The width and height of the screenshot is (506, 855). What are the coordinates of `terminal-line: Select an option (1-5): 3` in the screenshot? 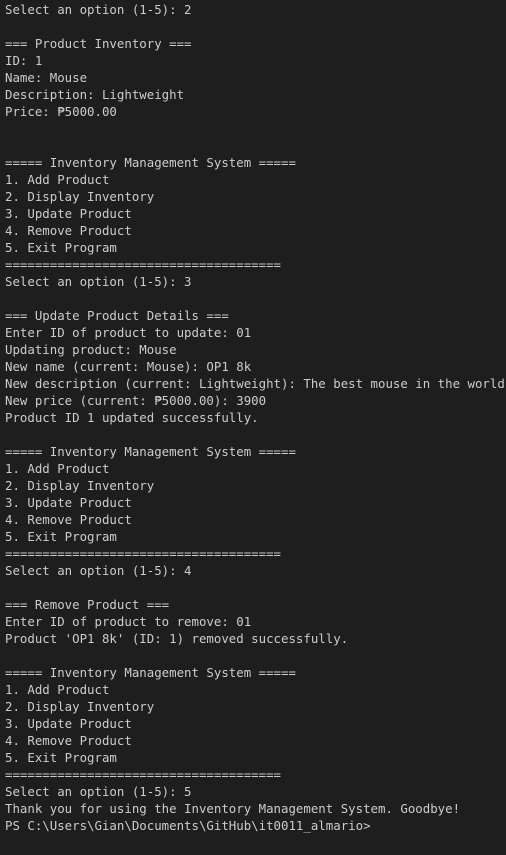 It's located at (98, 281).